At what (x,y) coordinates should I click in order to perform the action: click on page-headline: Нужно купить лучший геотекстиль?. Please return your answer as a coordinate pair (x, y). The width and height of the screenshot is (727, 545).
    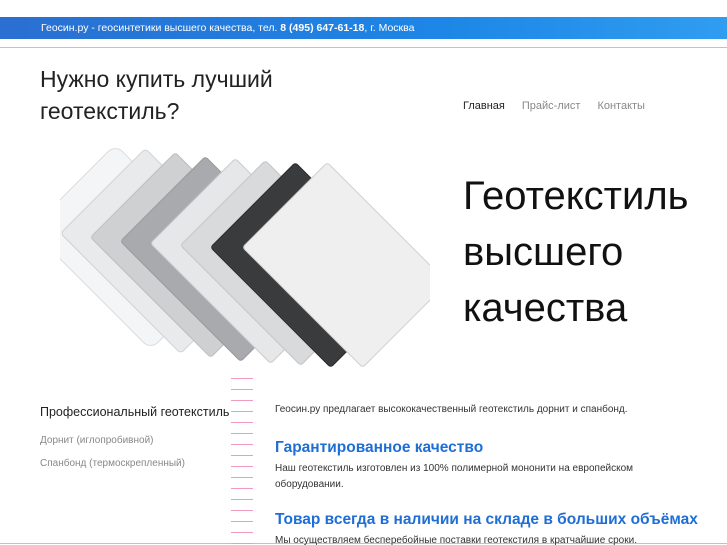
    Looking at the image, I should click on (156, 95).